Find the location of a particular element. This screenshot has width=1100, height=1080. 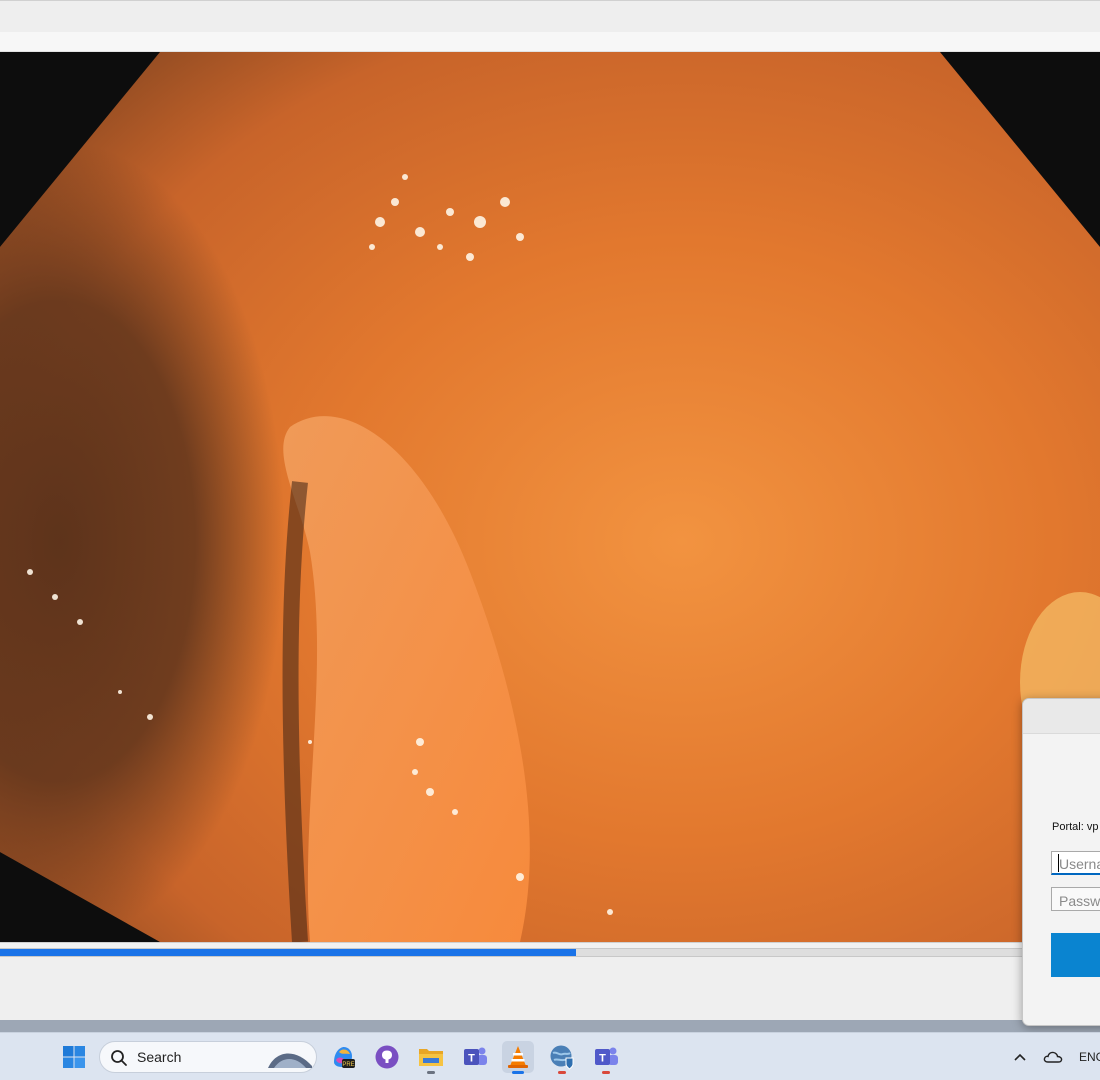

taskbar-search-box: Search is located at coordinates (208, 1057).